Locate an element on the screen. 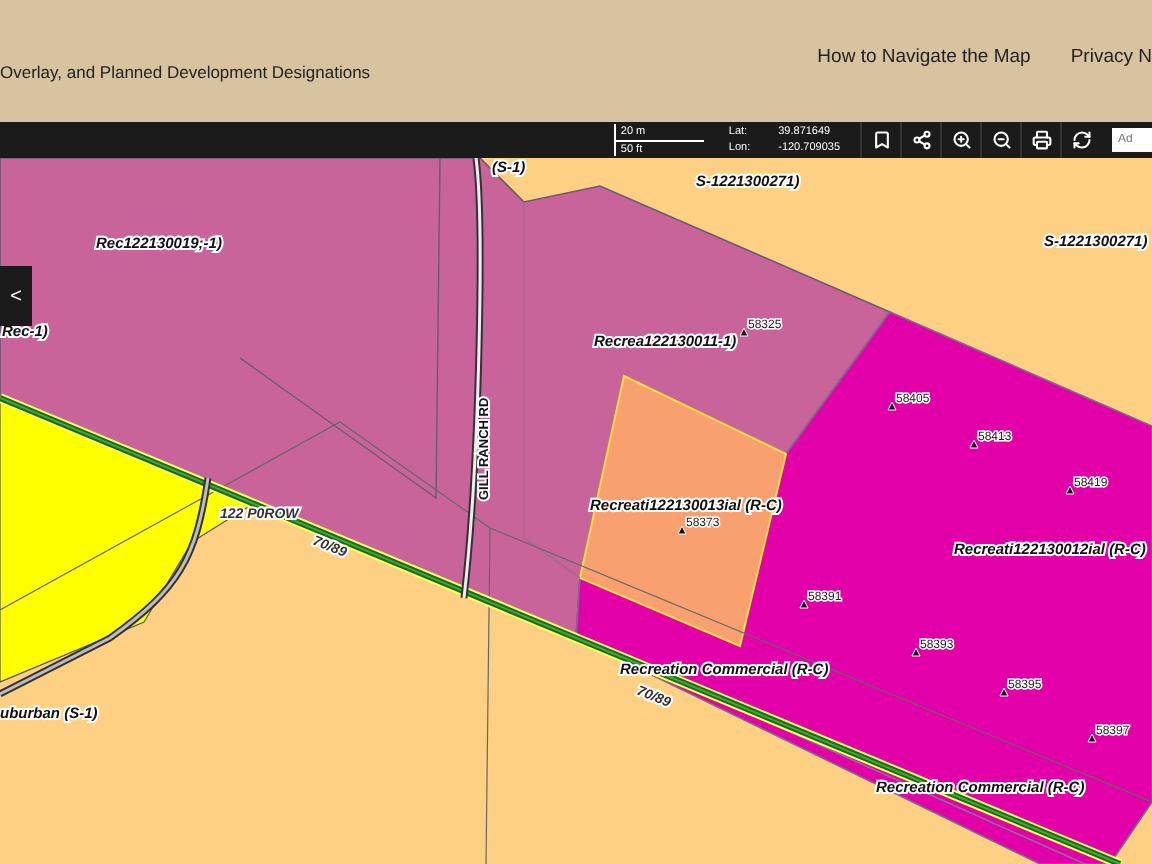 Image resolution: width=1152 pixels, height=864 pixels. zoom-out-icon is located at coordinates (1001, 140).